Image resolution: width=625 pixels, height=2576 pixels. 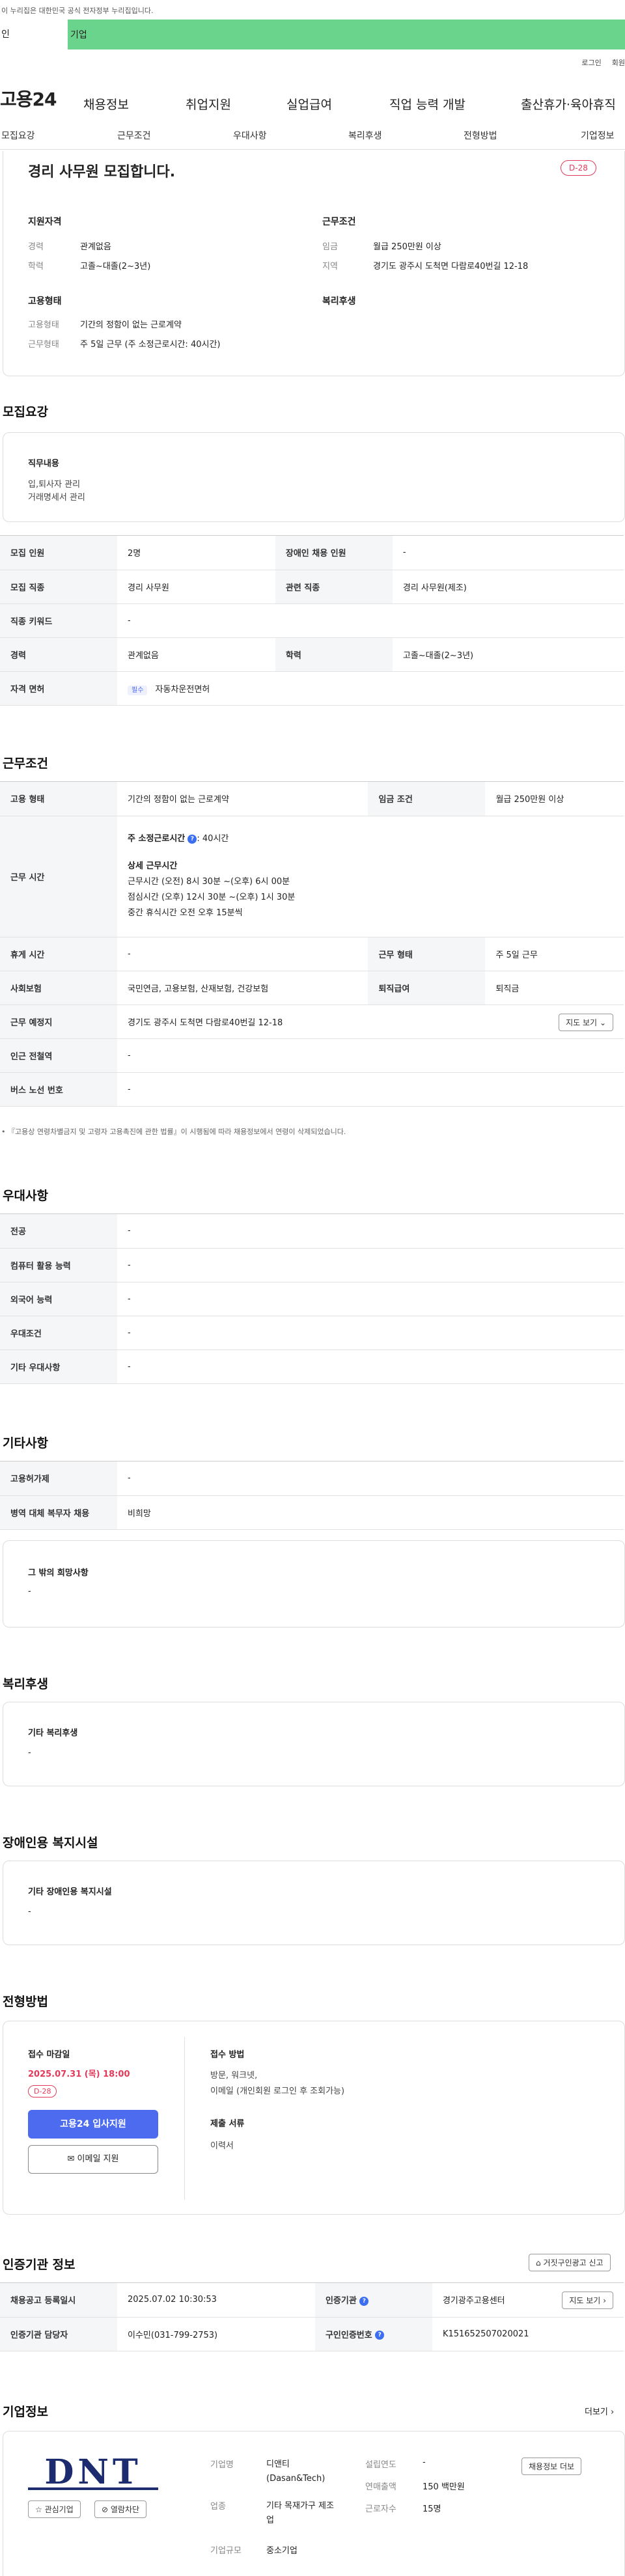 I want to click on row-label: 직종 키워드, so click(x=58, y=620).